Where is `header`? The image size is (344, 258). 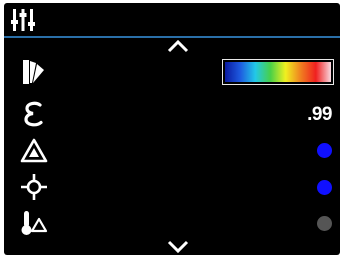
header is located at coordinates (172, 19).